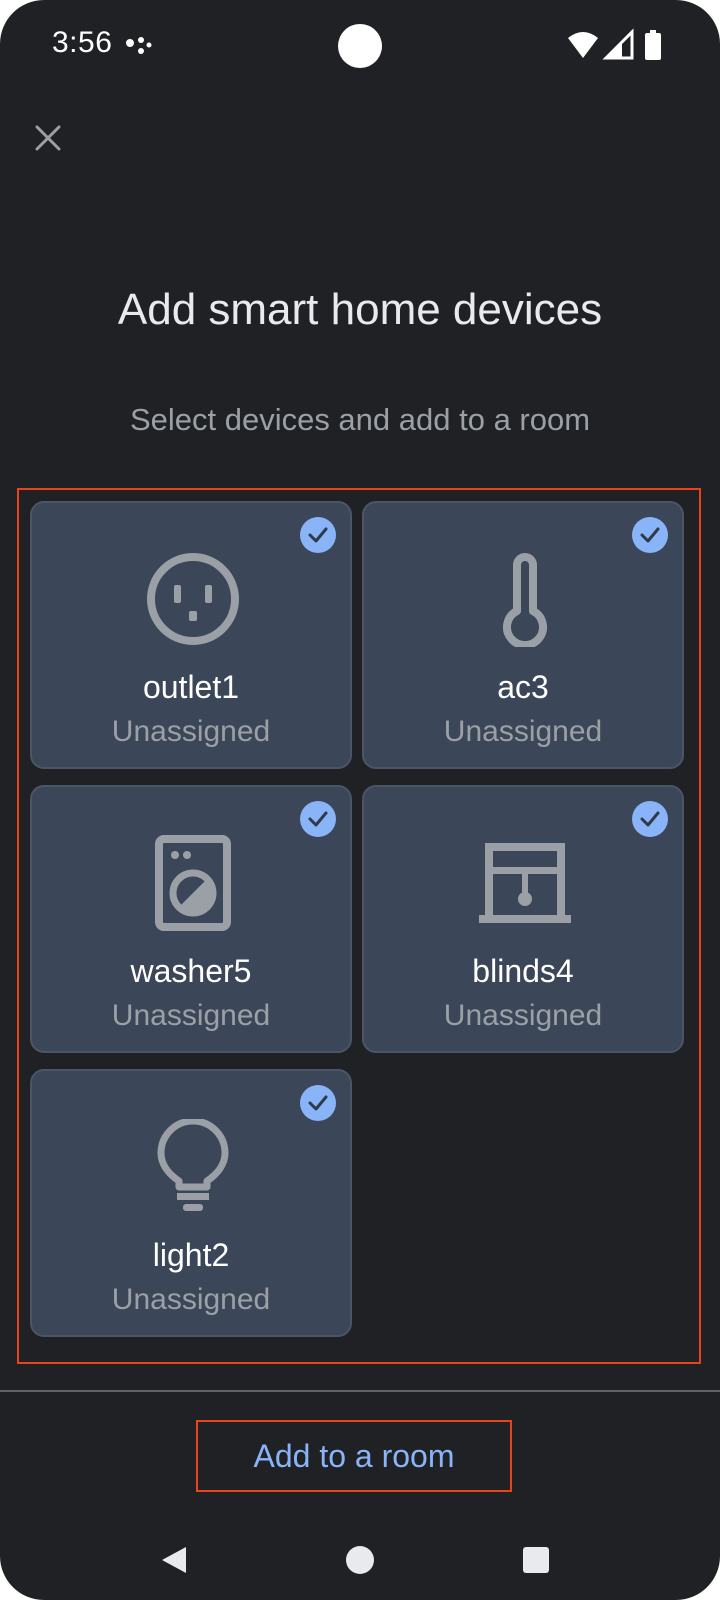 This screenshot has height=1600, width=720. I want to click on recents-square-icon, so click(536, 1560).